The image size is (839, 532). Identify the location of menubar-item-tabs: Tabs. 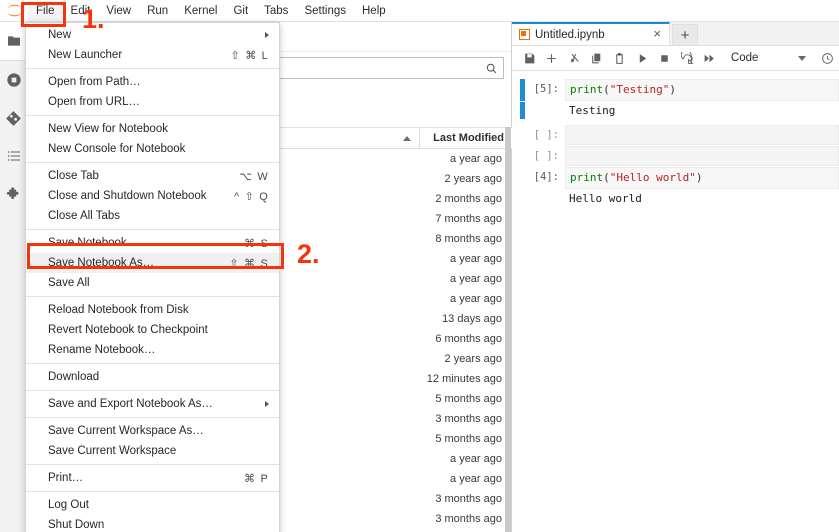
(276, 11).